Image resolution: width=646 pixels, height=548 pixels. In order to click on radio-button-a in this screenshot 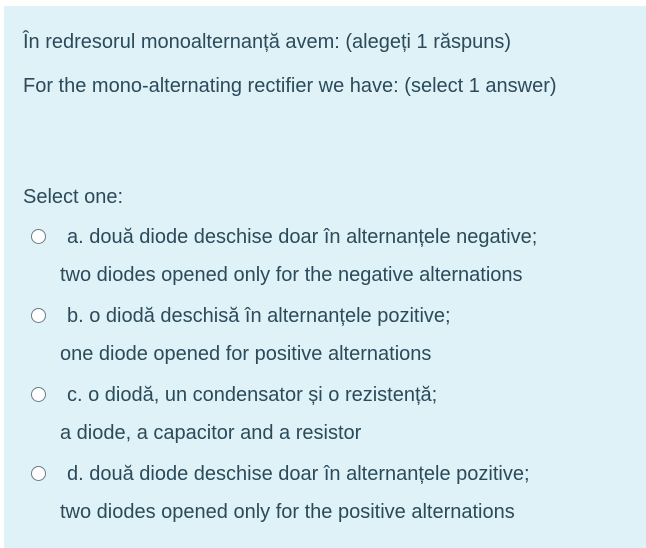, I will do `click(38, 236)`.